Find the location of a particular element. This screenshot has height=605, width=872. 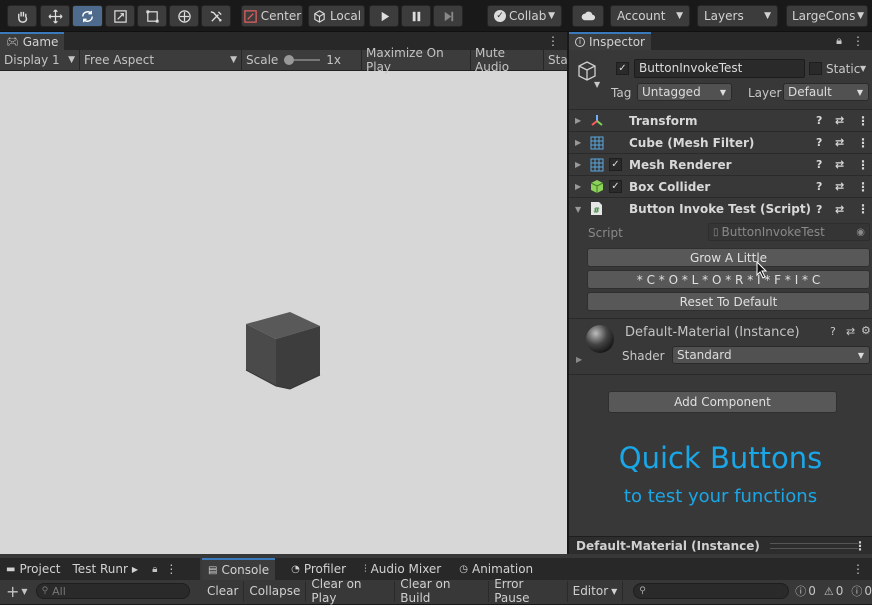

layout-dropdown: LargeCons ▼ is located at coordinates (827, 16).